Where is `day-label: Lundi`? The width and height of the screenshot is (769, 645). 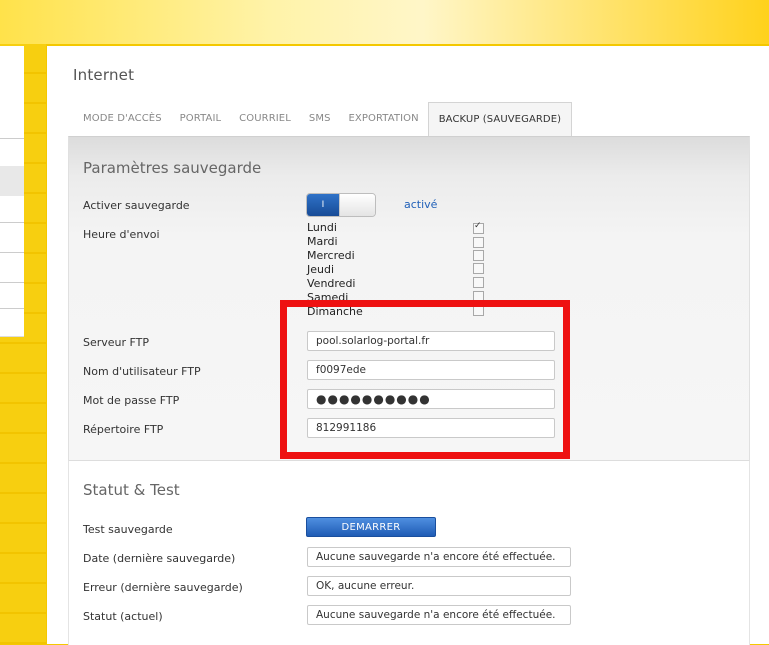
day-label: Lundi is located at coordinates (322, 227).